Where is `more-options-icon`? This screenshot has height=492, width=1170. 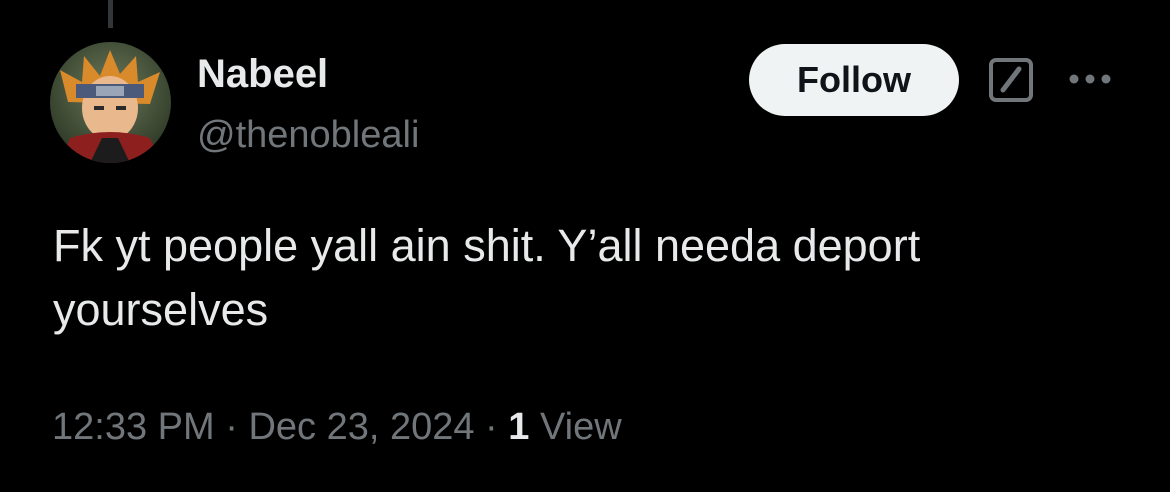 more-options-icon is located at coordinates (1090, 79).